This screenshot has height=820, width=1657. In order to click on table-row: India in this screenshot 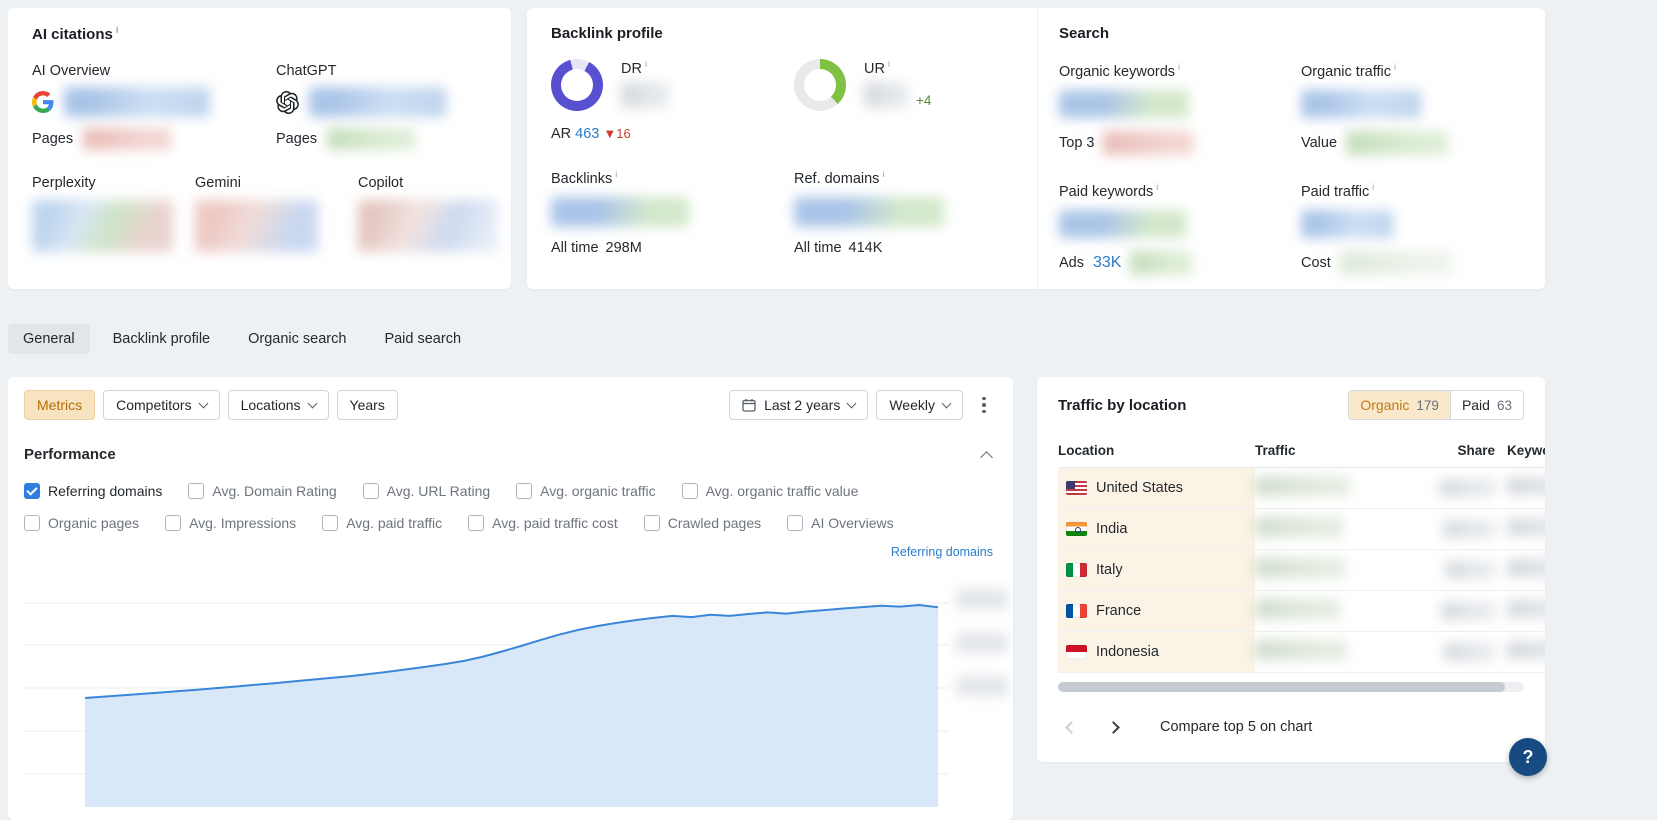, I will do `click(1301, 529)`.